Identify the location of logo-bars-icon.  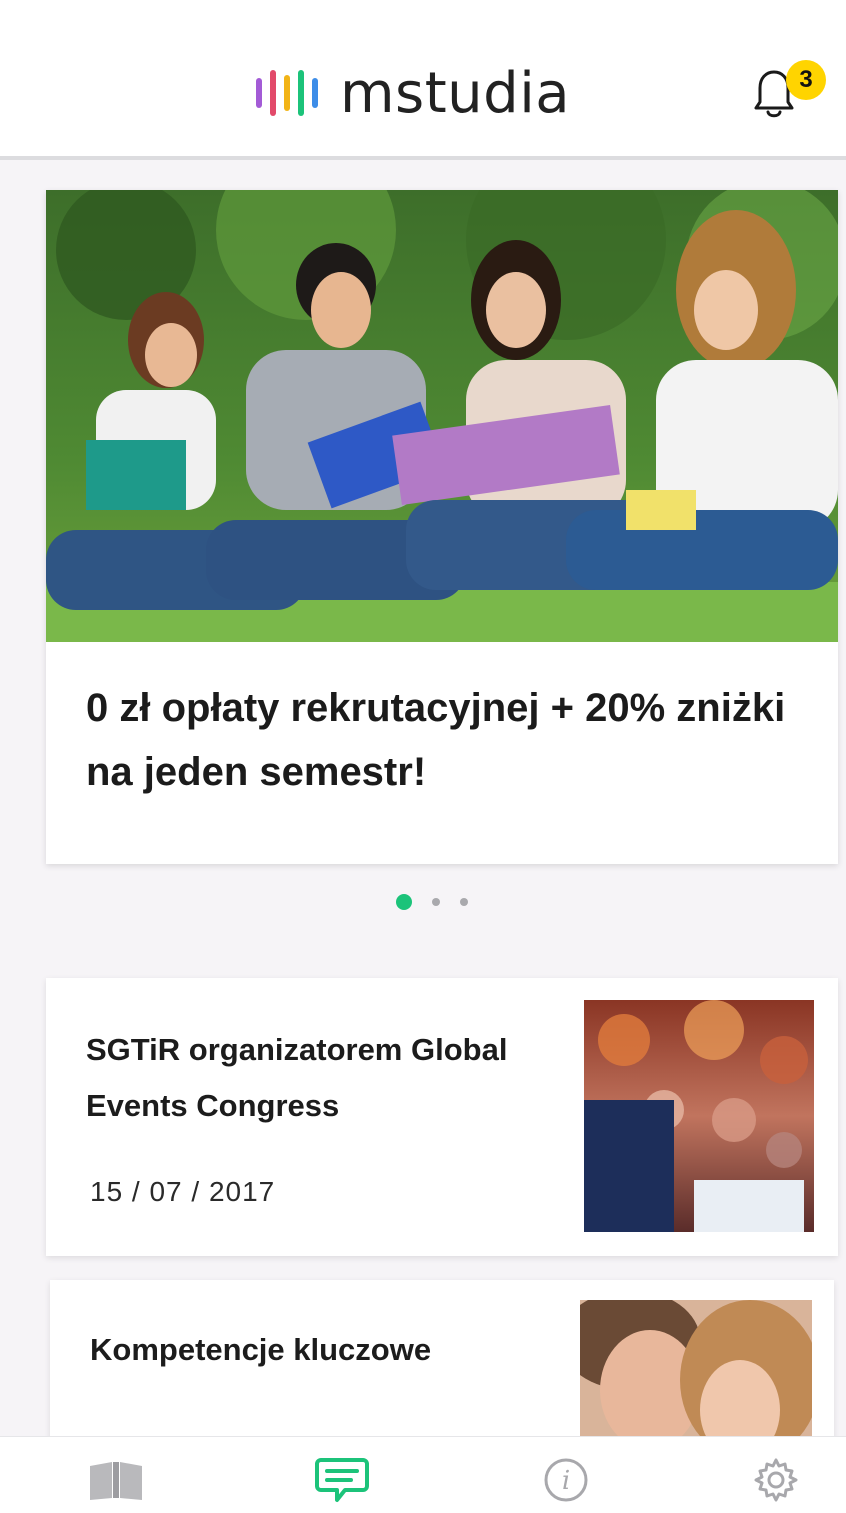
(287, 93).